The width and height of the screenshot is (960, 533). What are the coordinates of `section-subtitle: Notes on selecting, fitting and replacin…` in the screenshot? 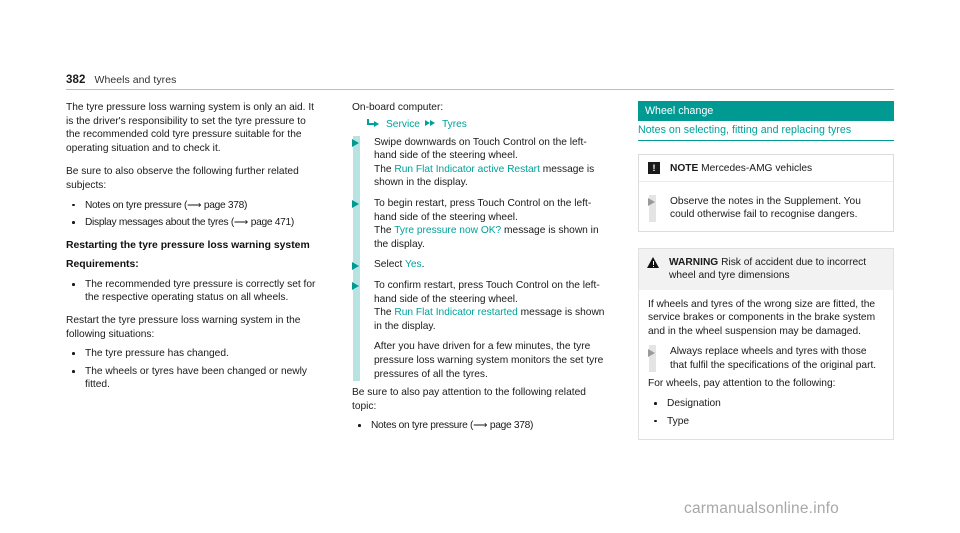 It's located at (766, 131).